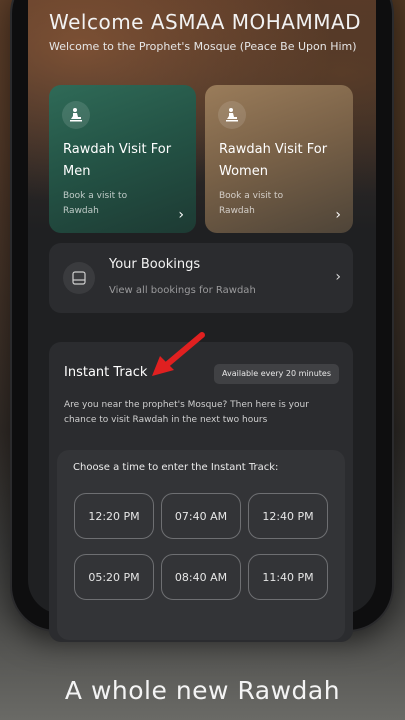 This screenshot has height=720, width=405. Describe the element at coordinates (114, 577) in the screenshot. I see `time-slot-button: 05:20 PM` at that location.